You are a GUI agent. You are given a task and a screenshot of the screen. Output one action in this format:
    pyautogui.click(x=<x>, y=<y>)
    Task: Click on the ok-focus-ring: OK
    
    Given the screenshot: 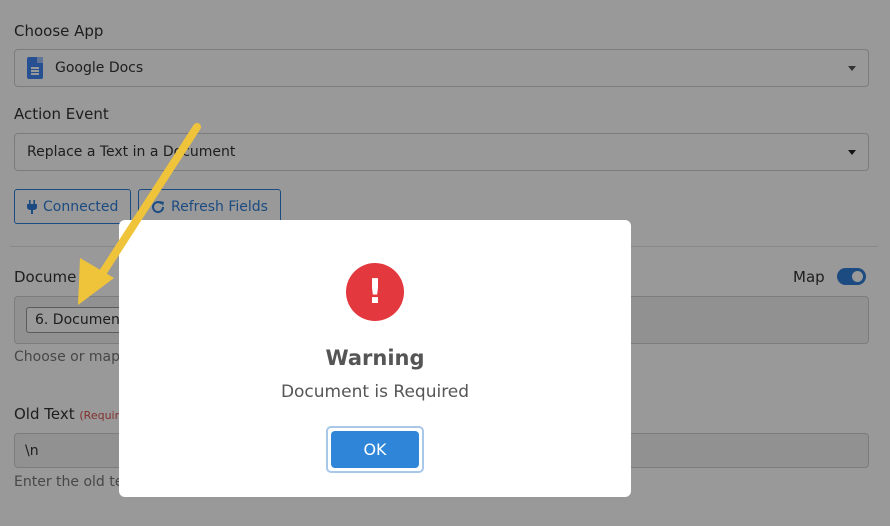 What is the action you would take?
    pyautogui.click(x=375, y=449)
    